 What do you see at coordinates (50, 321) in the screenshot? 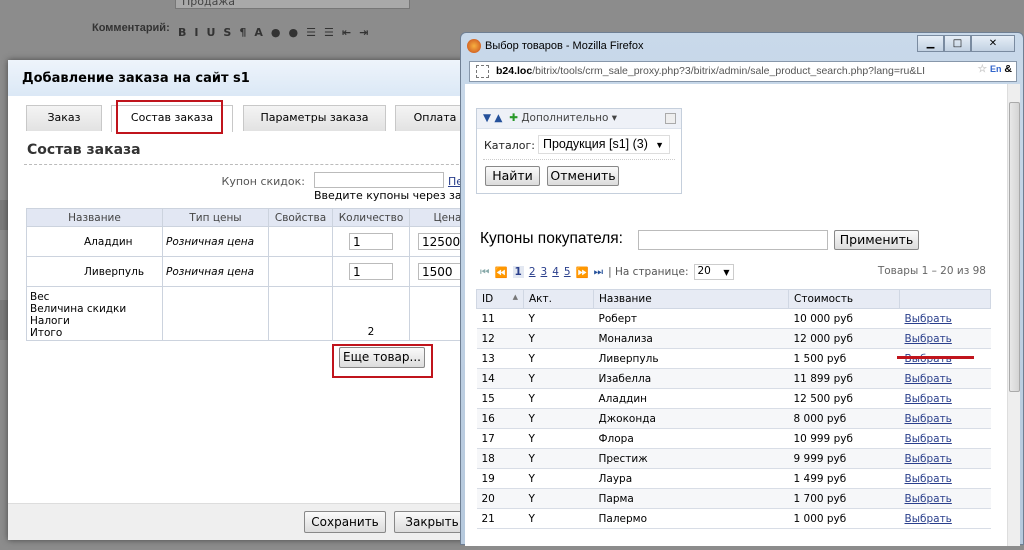
I see `taxes-label: Налоги` at bounding box center [50, 321].